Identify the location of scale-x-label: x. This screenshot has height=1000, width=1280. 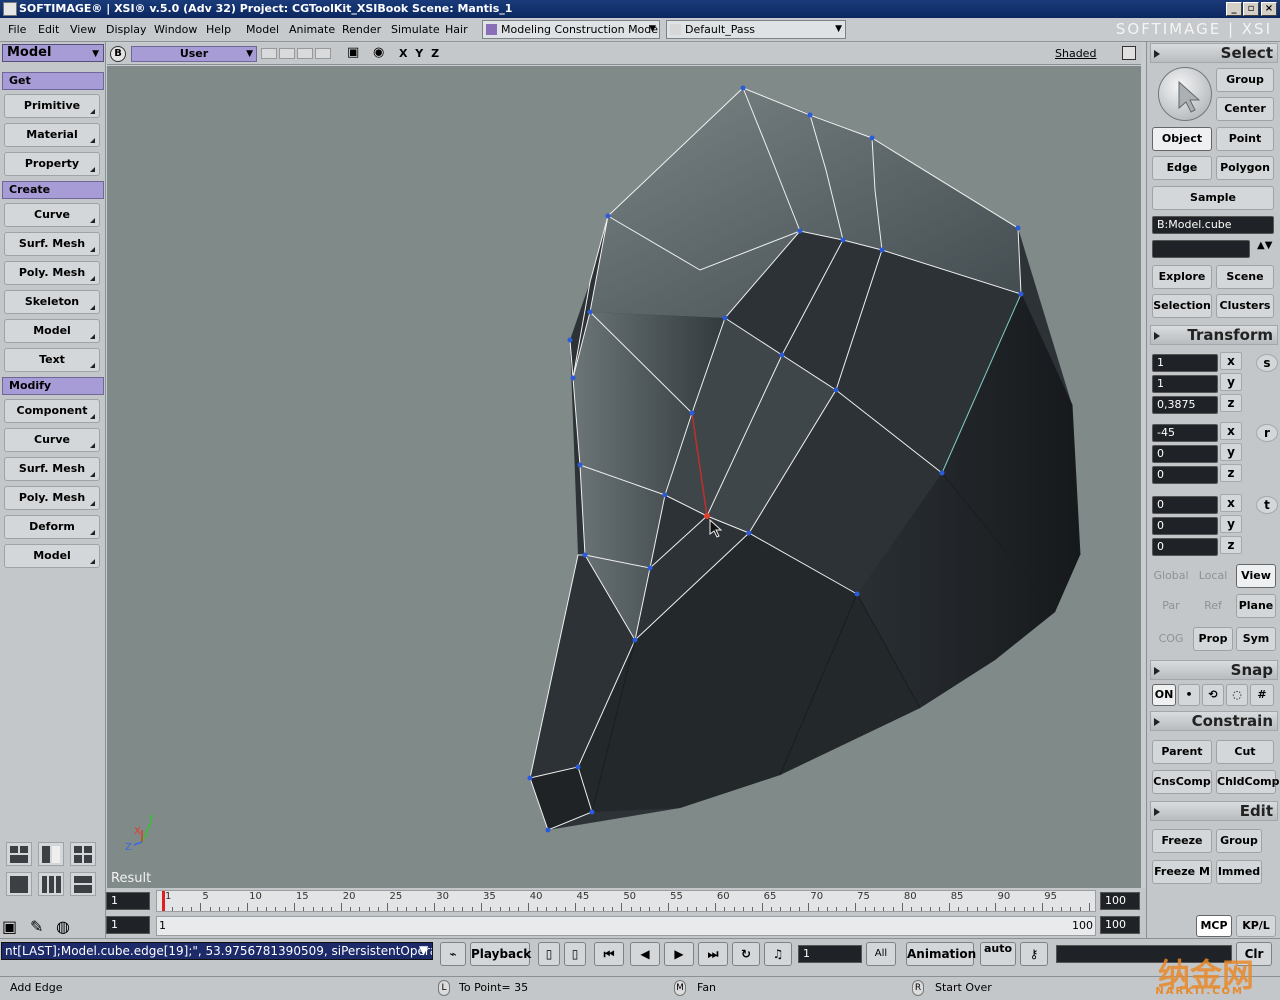
(1231, 361).